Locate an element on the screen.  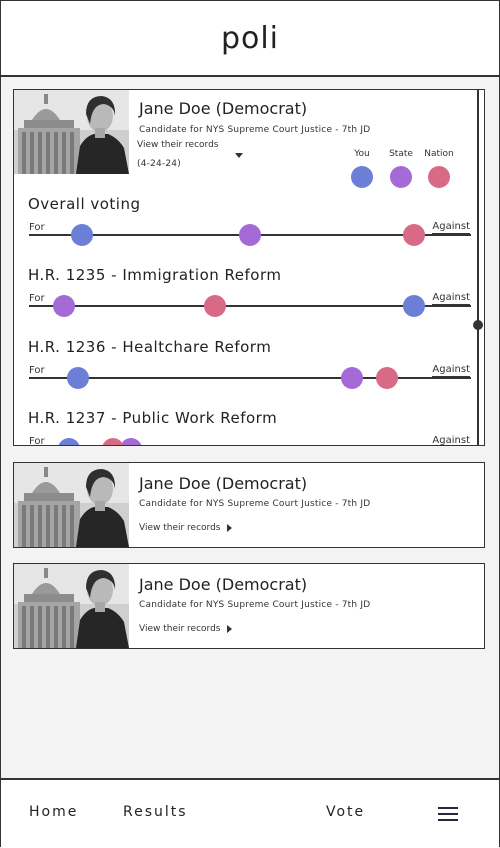
legend-you-dot is located at coordinates (362, 177).